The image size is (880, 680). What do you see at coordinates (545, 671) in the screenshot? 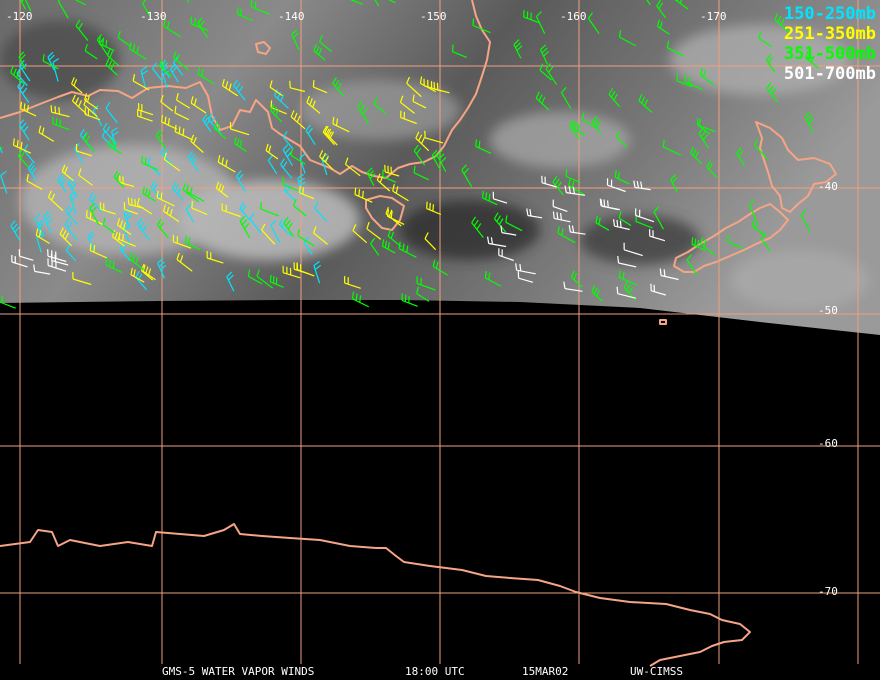
I see `observation-date: 15MAR02` at bounding box center [545, 671].